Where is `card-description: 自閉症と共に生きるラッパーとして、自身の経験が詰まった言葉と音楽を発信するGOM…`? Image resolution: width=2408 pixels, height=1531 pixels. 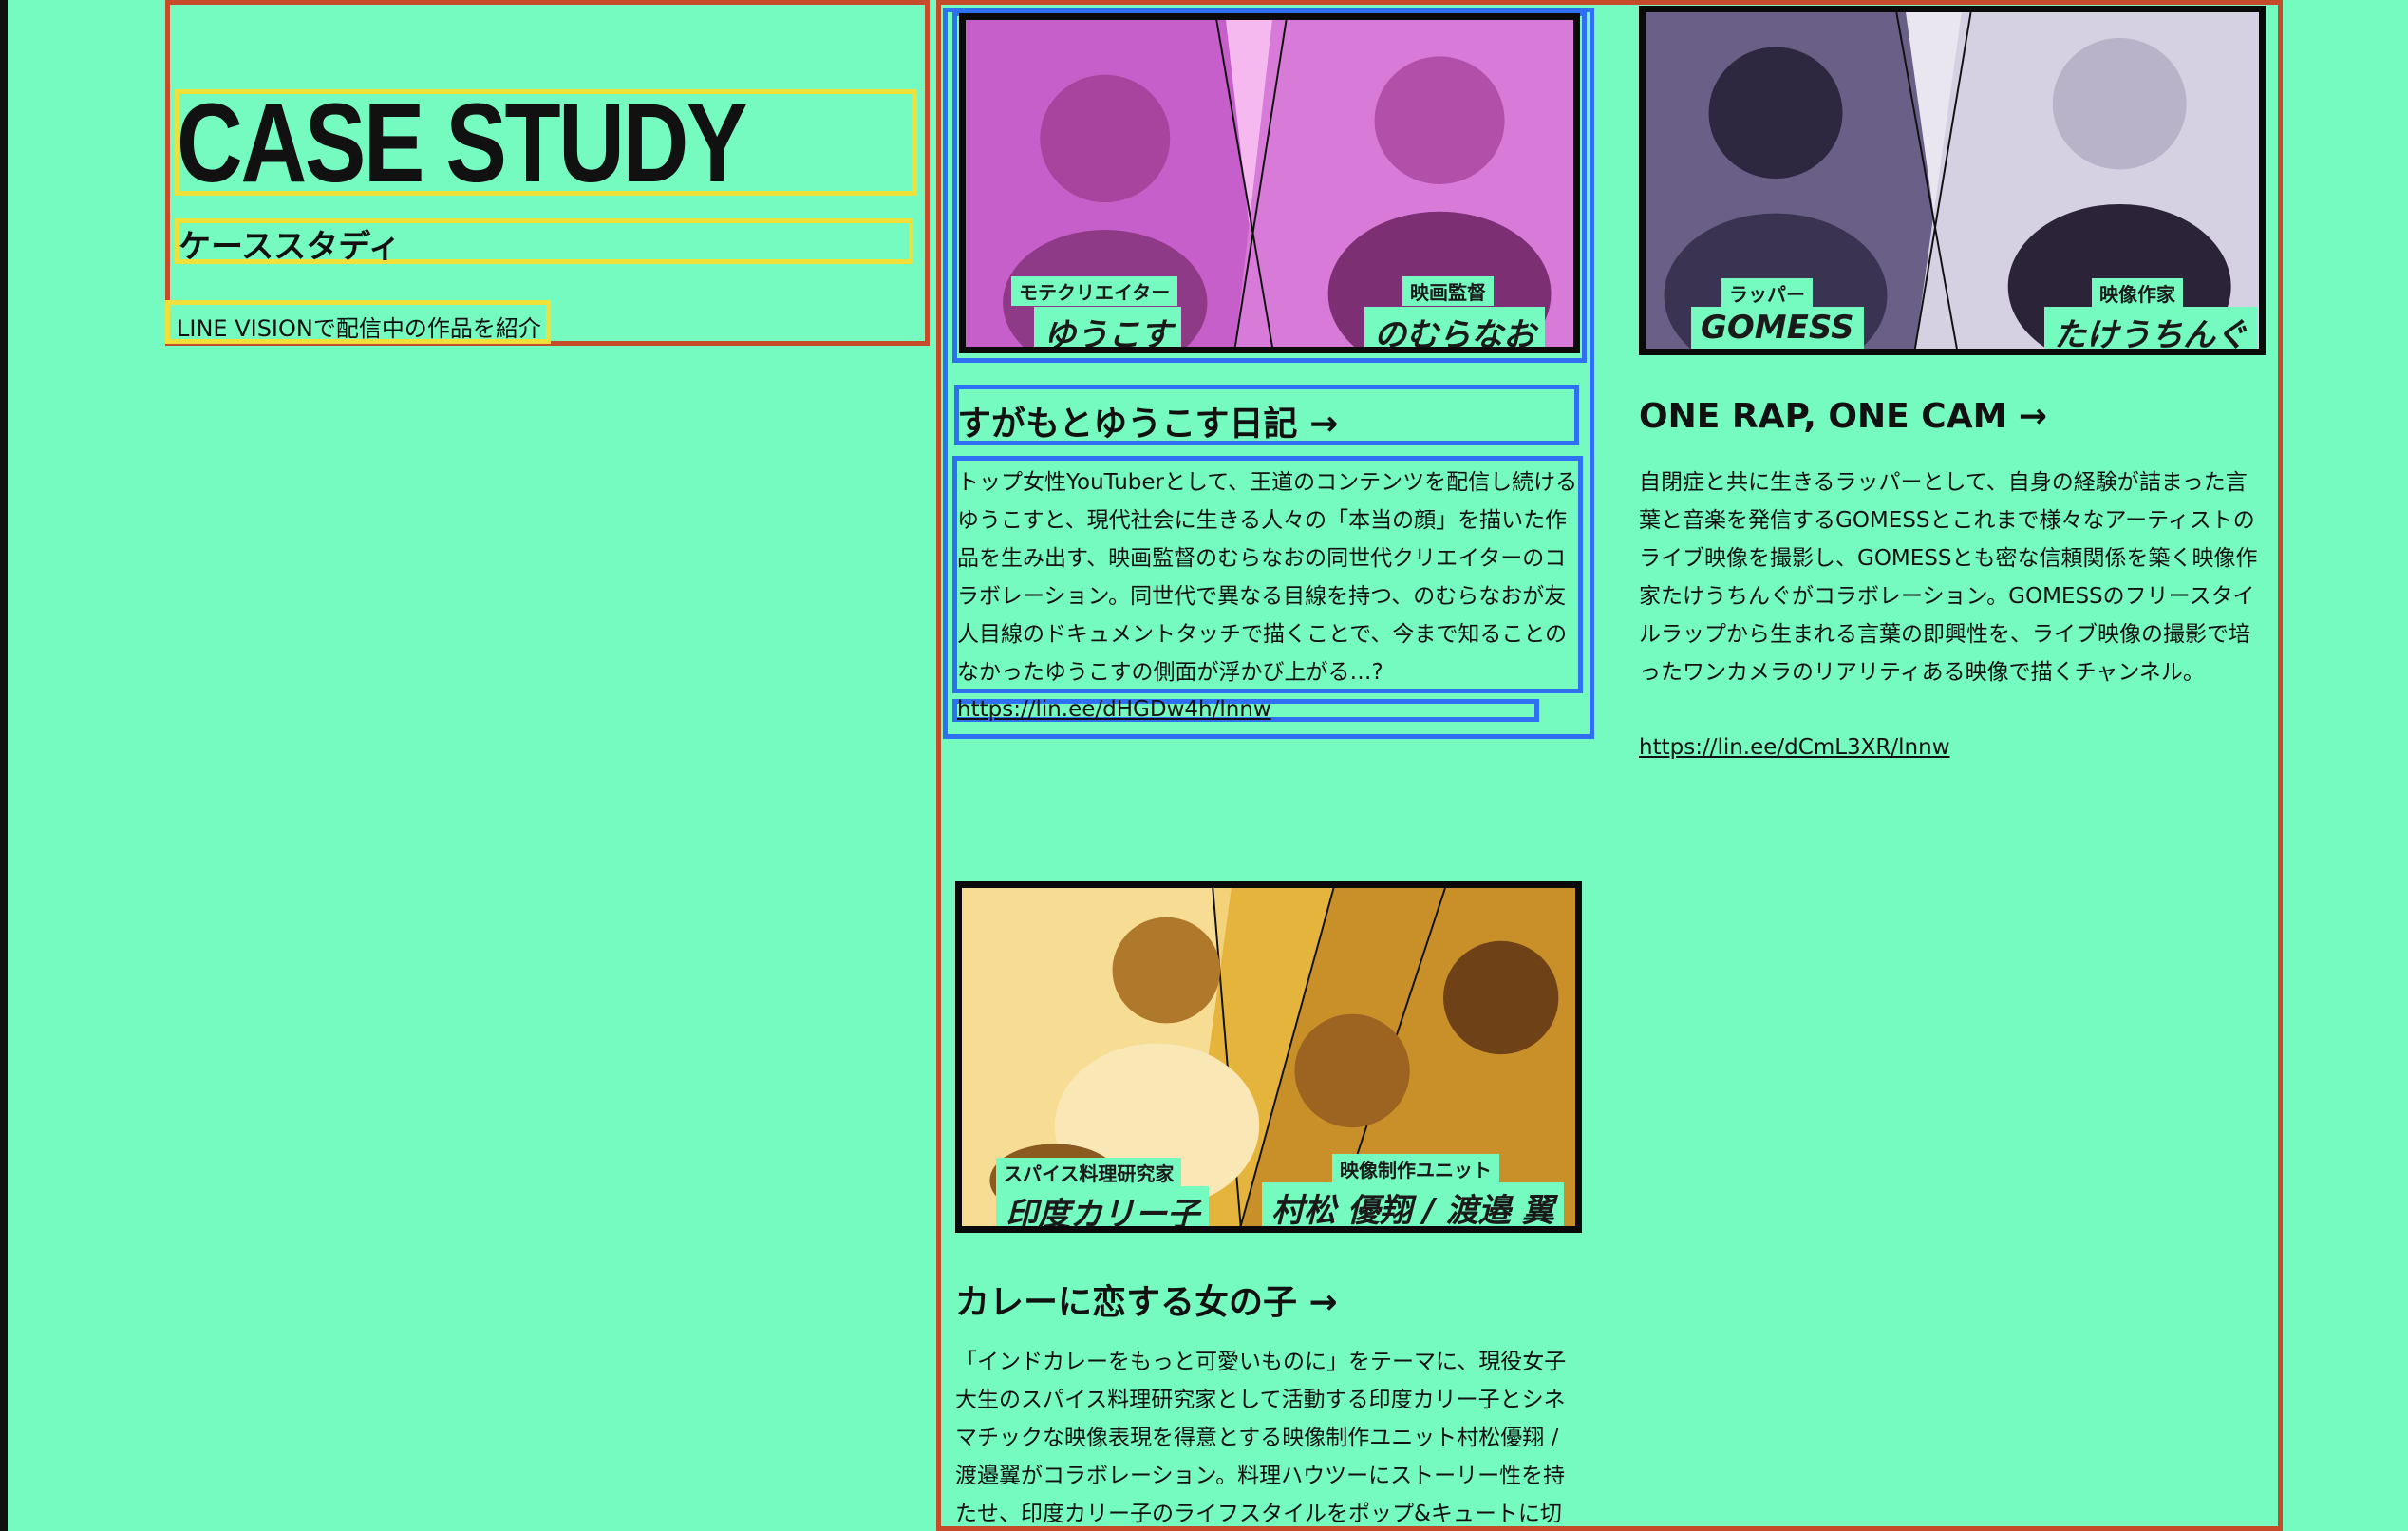 card-description: 自閉症と共に生きるラッパーとして、自身の経験が詰まった言葉と音楽を発信するGOM… is located at coordinates (1948, 578).